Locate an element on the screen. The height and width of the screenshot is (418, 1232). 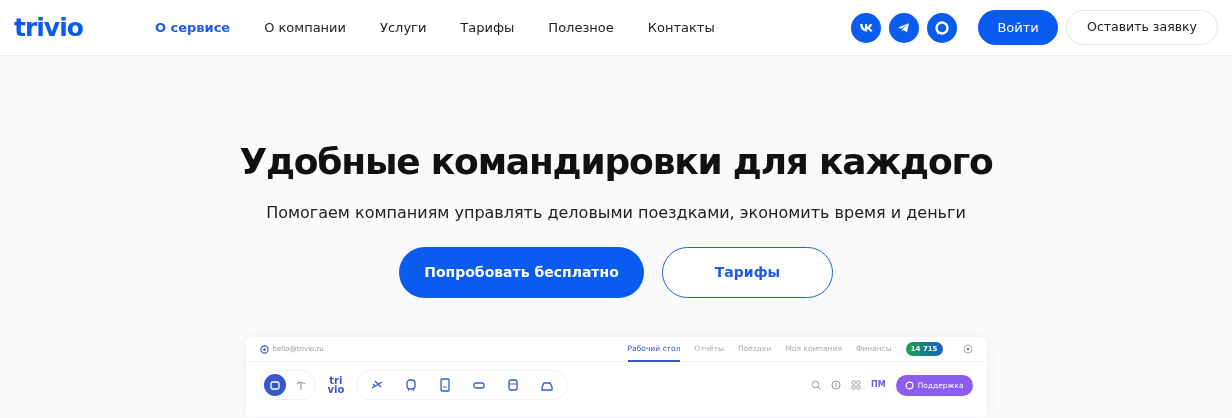
hero-title: Удобные командировки для каждого is located at coordinates (616, 162).